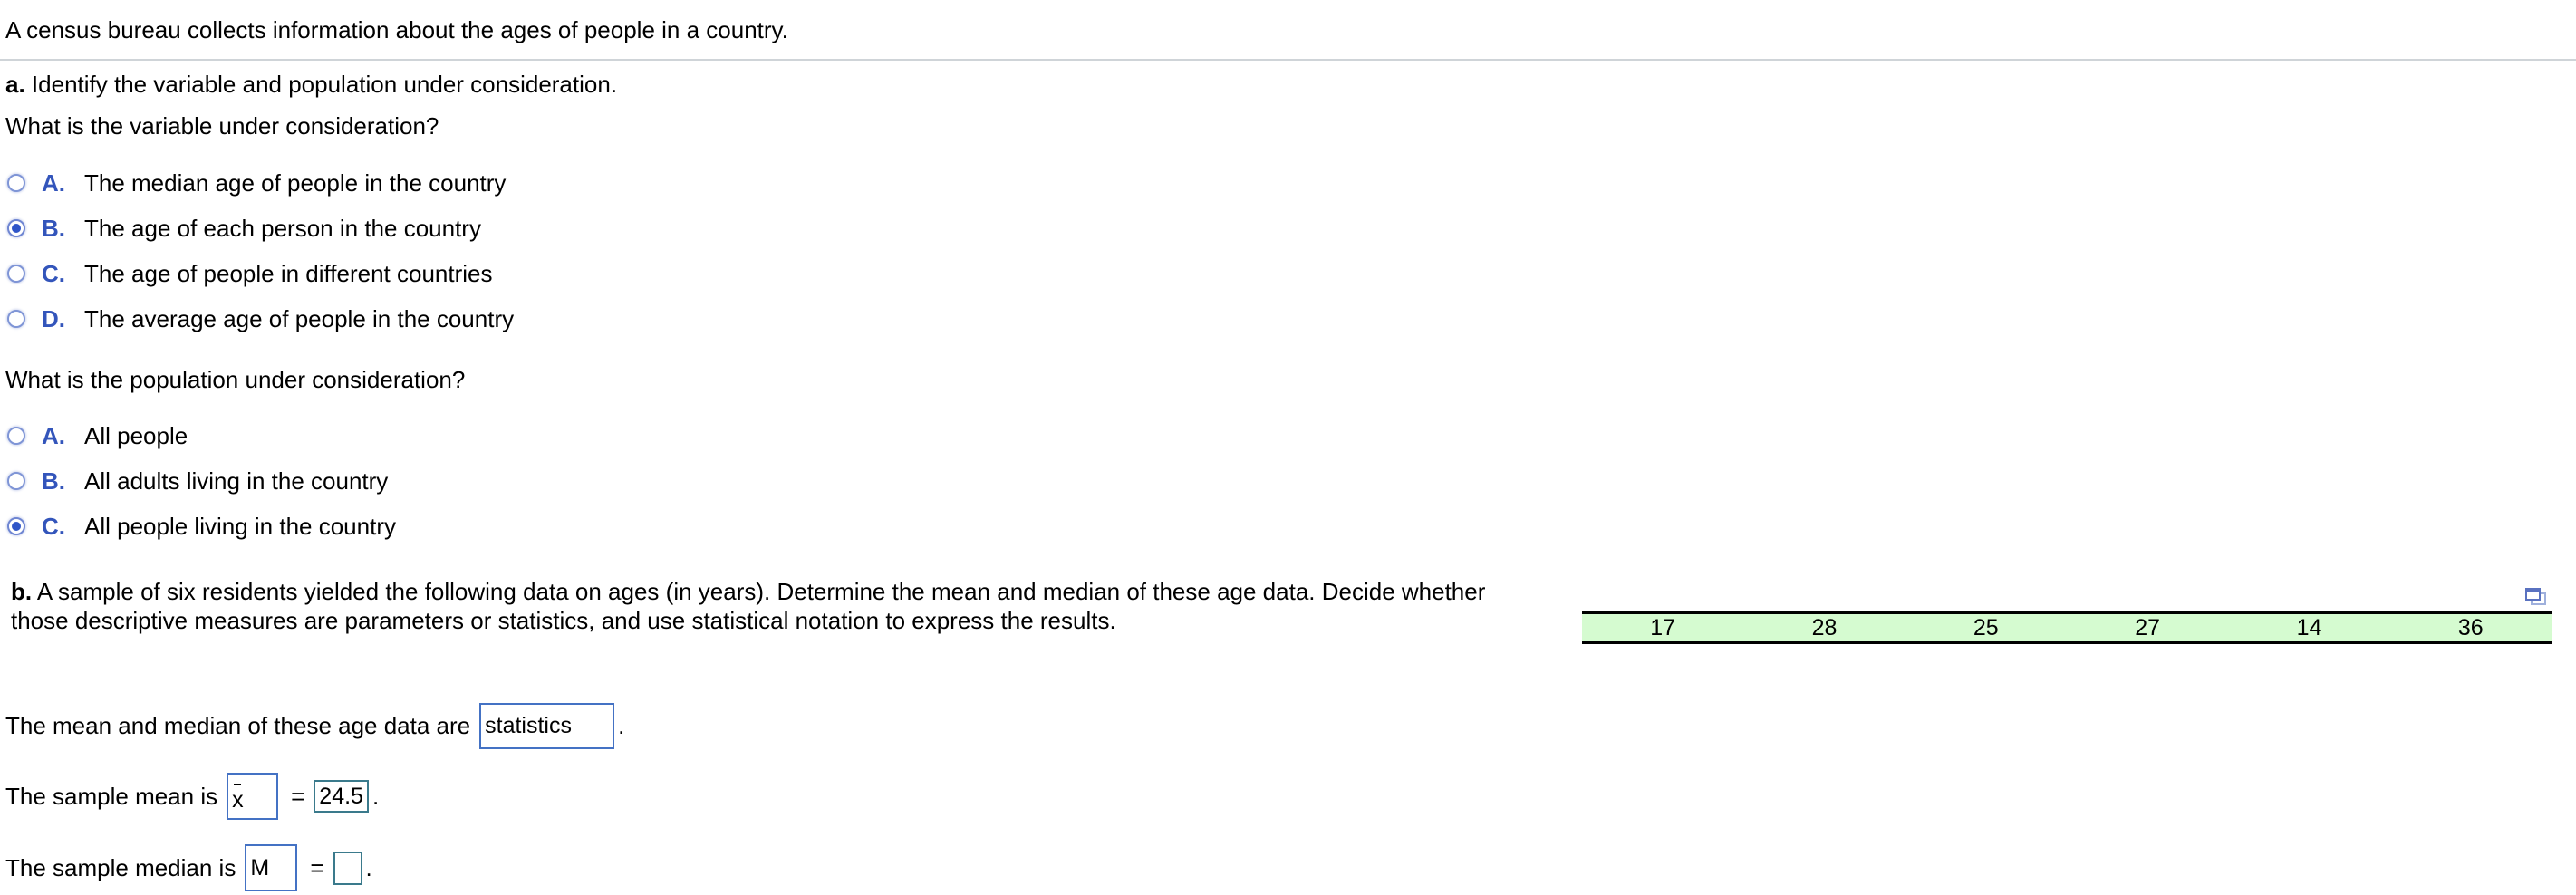 The width and height of the screenshot is (2576, 895). I want to click on mean-symbol-dropdown: x, so click(253, 796).